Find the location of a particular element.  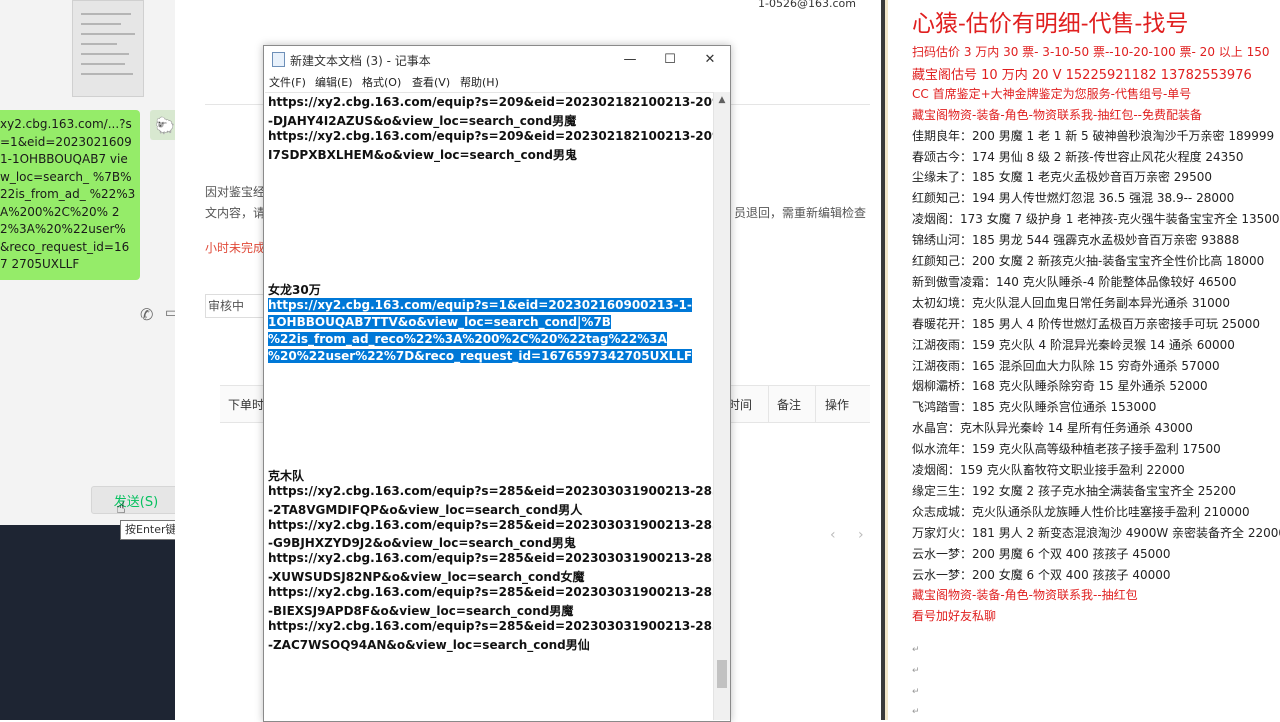

image-thumbnail is located at coordinates (108, 48).